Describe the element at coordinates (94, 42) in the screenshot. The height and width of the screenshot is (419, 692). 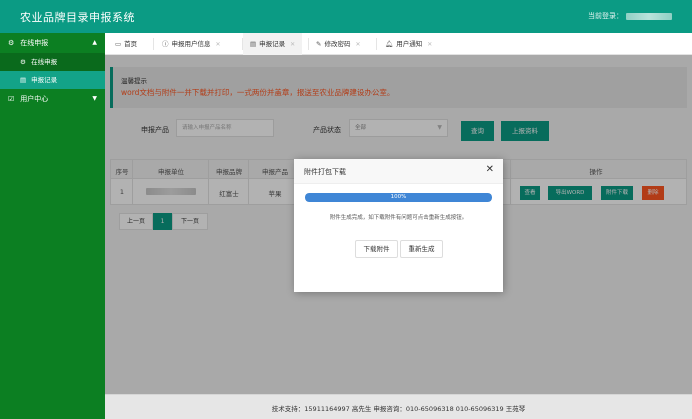
I see `chevron-up-icon: ▲` at that location.